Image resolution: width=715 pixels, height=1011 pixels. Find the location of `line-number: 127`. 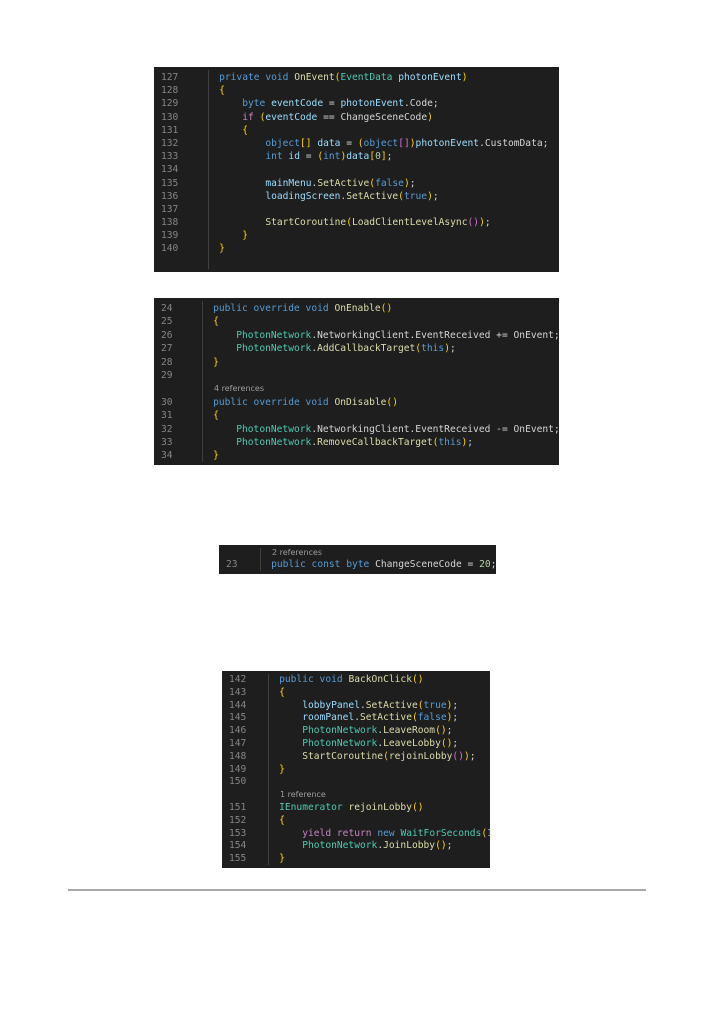

line-number: 127 is located at coordinates (170, 77).